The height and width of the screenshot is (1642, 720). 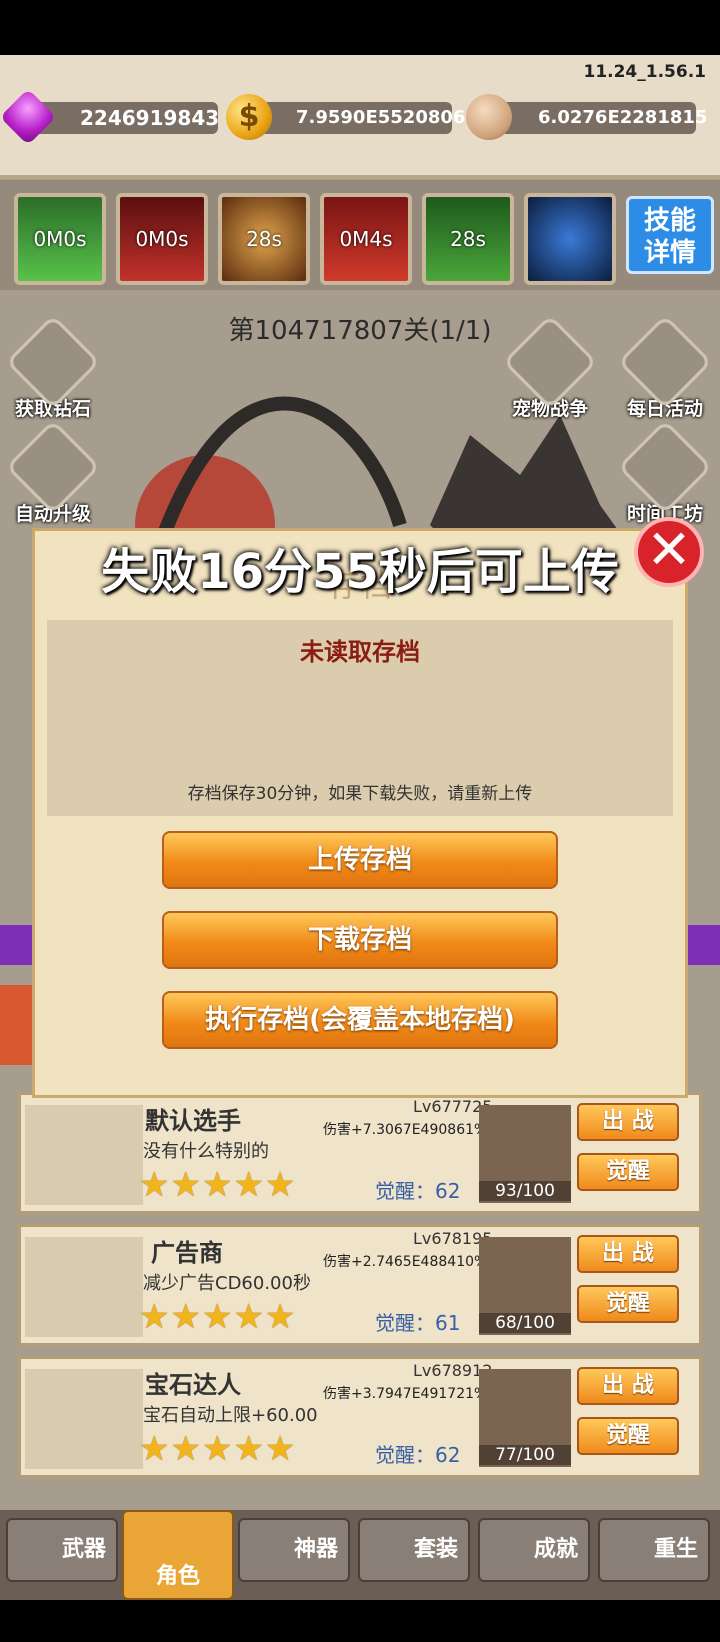 What do you see at coordinates (249, 117) in the screenshot?
I see `gold-coin-icon: $` at bounding box center [249, 117].